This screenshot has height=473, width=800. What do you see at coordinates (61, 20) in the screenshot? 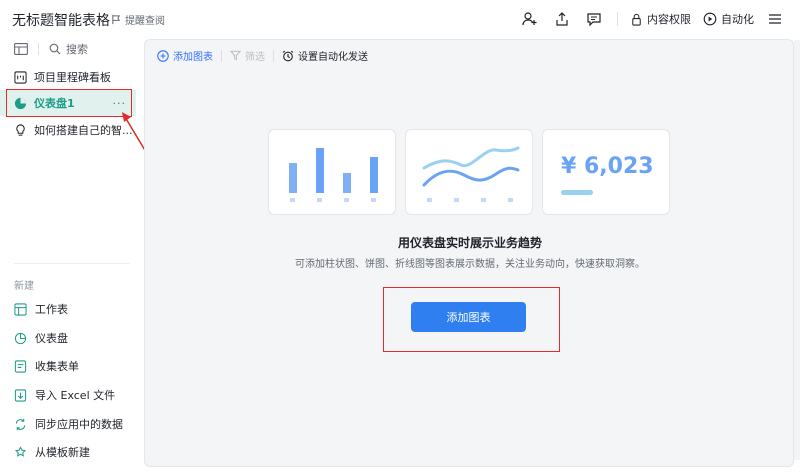
I see `document-title: 无标题智能表格` at bounding box center [61, 20].